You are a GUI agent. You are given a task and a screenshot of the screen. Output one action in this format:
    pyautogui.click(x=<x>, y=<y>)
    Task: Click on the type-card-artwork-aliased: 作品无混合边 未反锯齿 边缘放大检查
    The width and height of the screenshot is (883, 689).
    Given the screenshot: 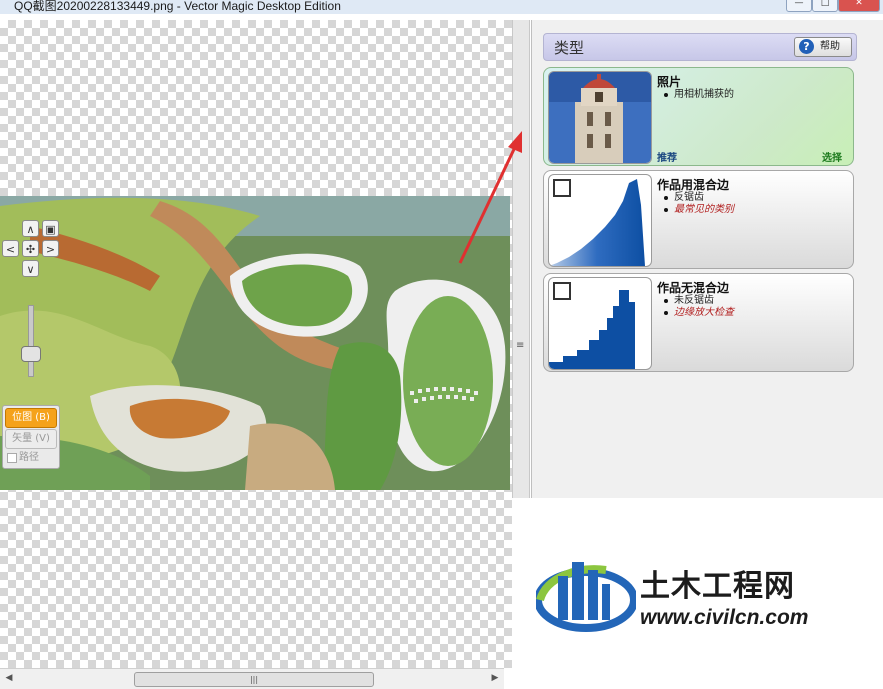 What is the action you would take?
    pyautogui.click(x=698, y=322)
    